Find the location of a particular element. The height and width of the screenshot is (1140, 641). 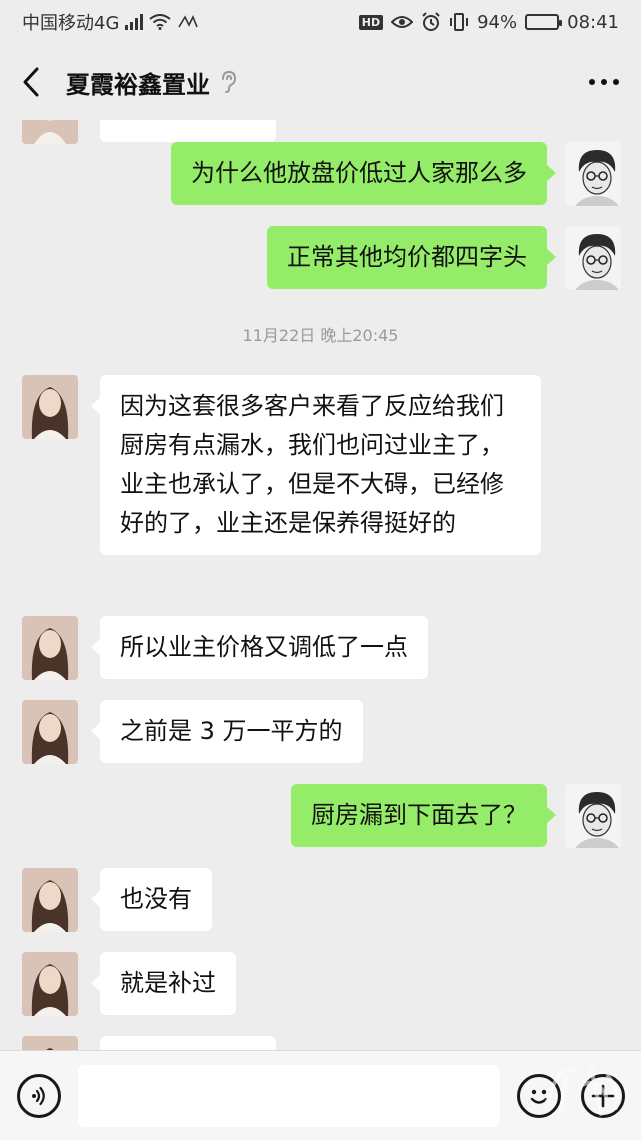

status-left: 中国移动4G is located at coordinates (110, 22).